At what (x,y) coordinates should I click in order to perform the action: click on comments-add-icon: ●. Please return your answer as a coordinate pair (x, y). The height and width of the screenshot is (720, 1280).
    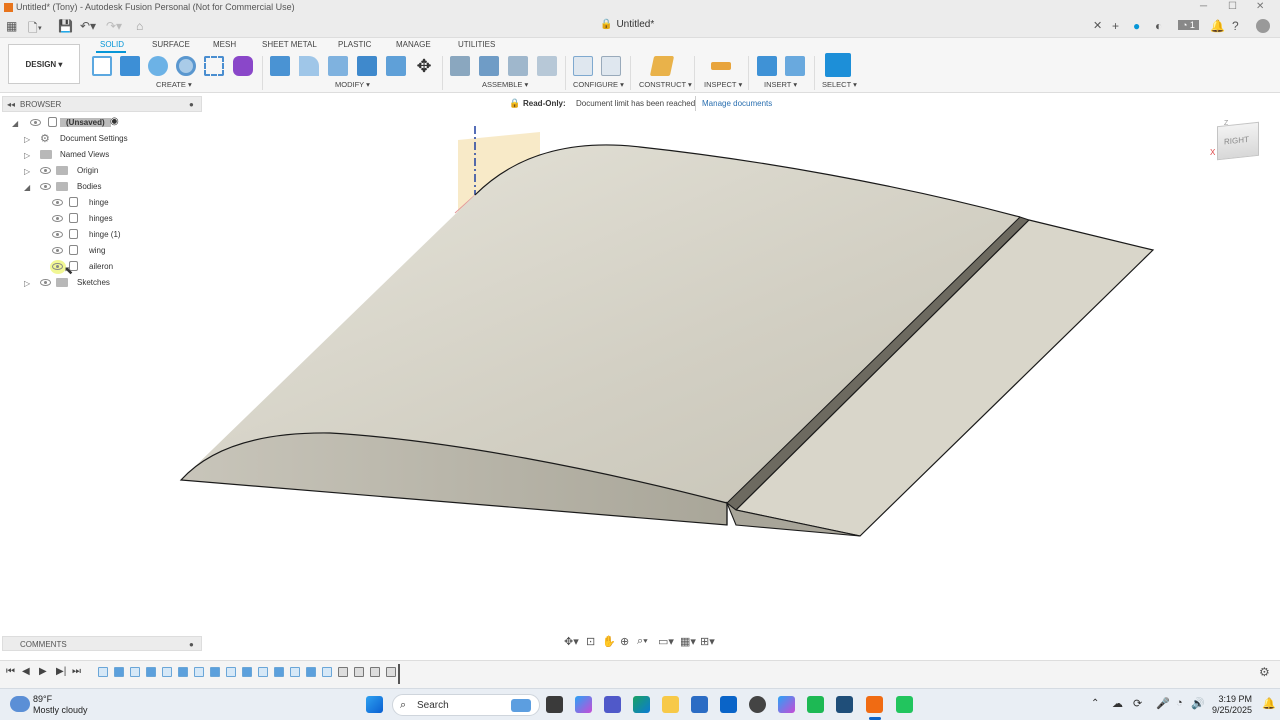
    Looking at the image, I should click on (191, 644).